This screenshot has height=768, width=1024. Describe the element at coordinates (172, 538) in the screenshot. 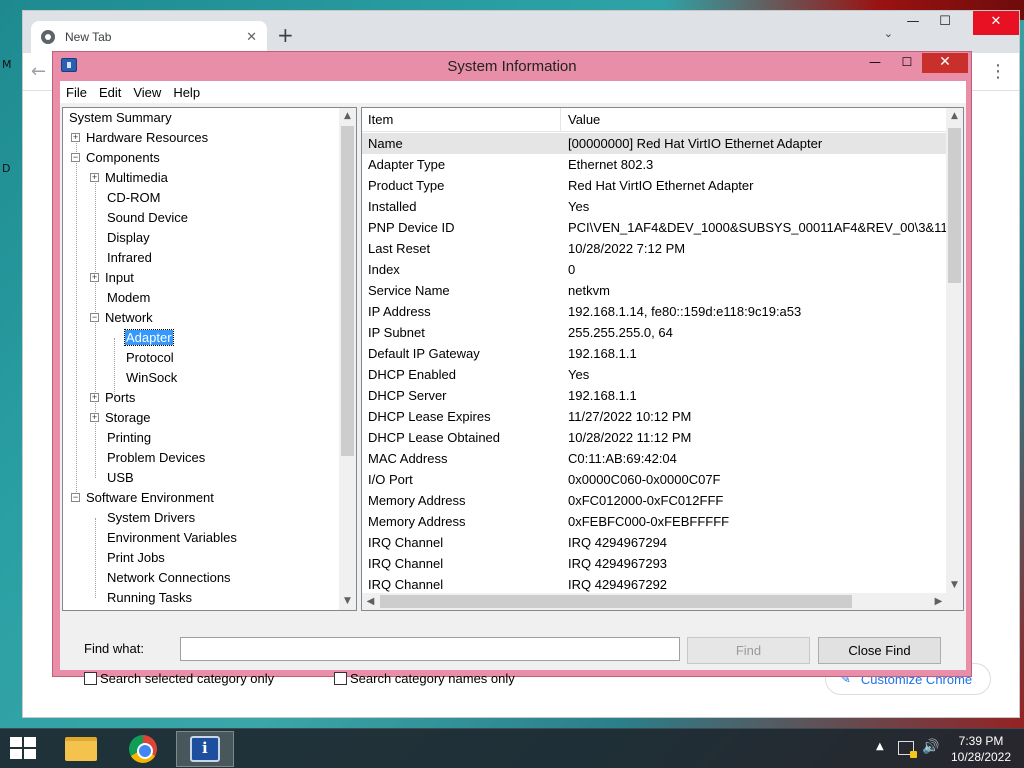

I see `tree-item-environment-variables: Environment Variables` at that location.